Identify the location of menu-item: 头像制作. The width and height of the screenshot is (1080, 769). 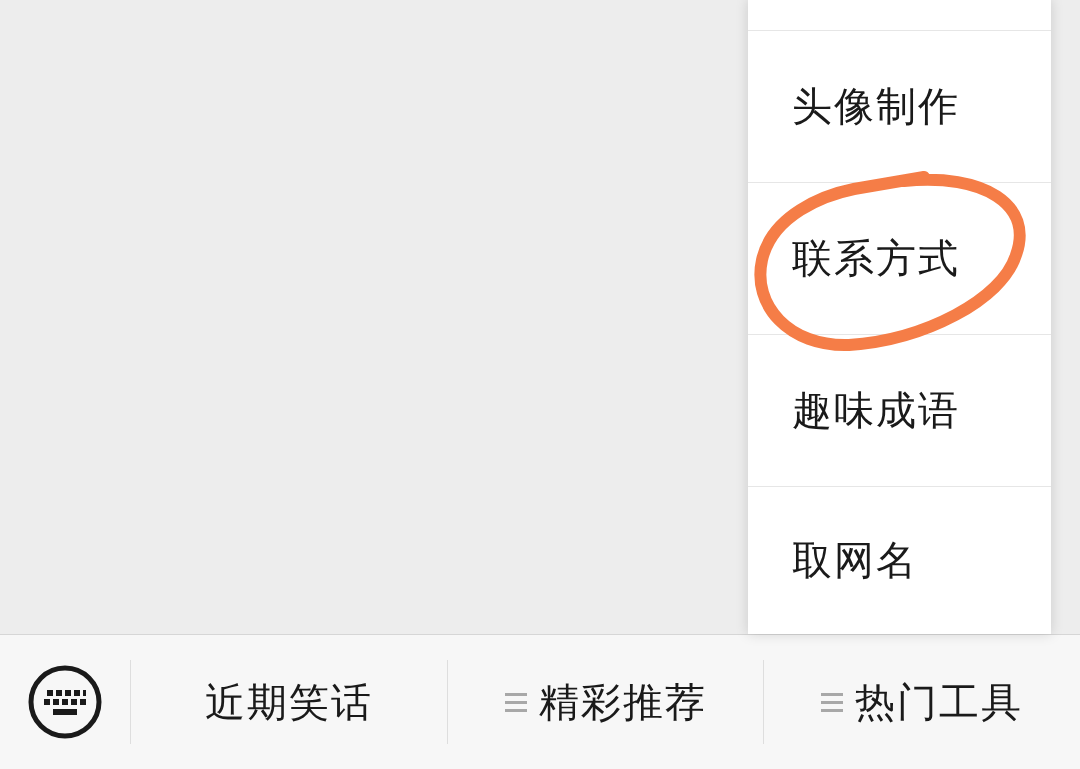
(899, 107).